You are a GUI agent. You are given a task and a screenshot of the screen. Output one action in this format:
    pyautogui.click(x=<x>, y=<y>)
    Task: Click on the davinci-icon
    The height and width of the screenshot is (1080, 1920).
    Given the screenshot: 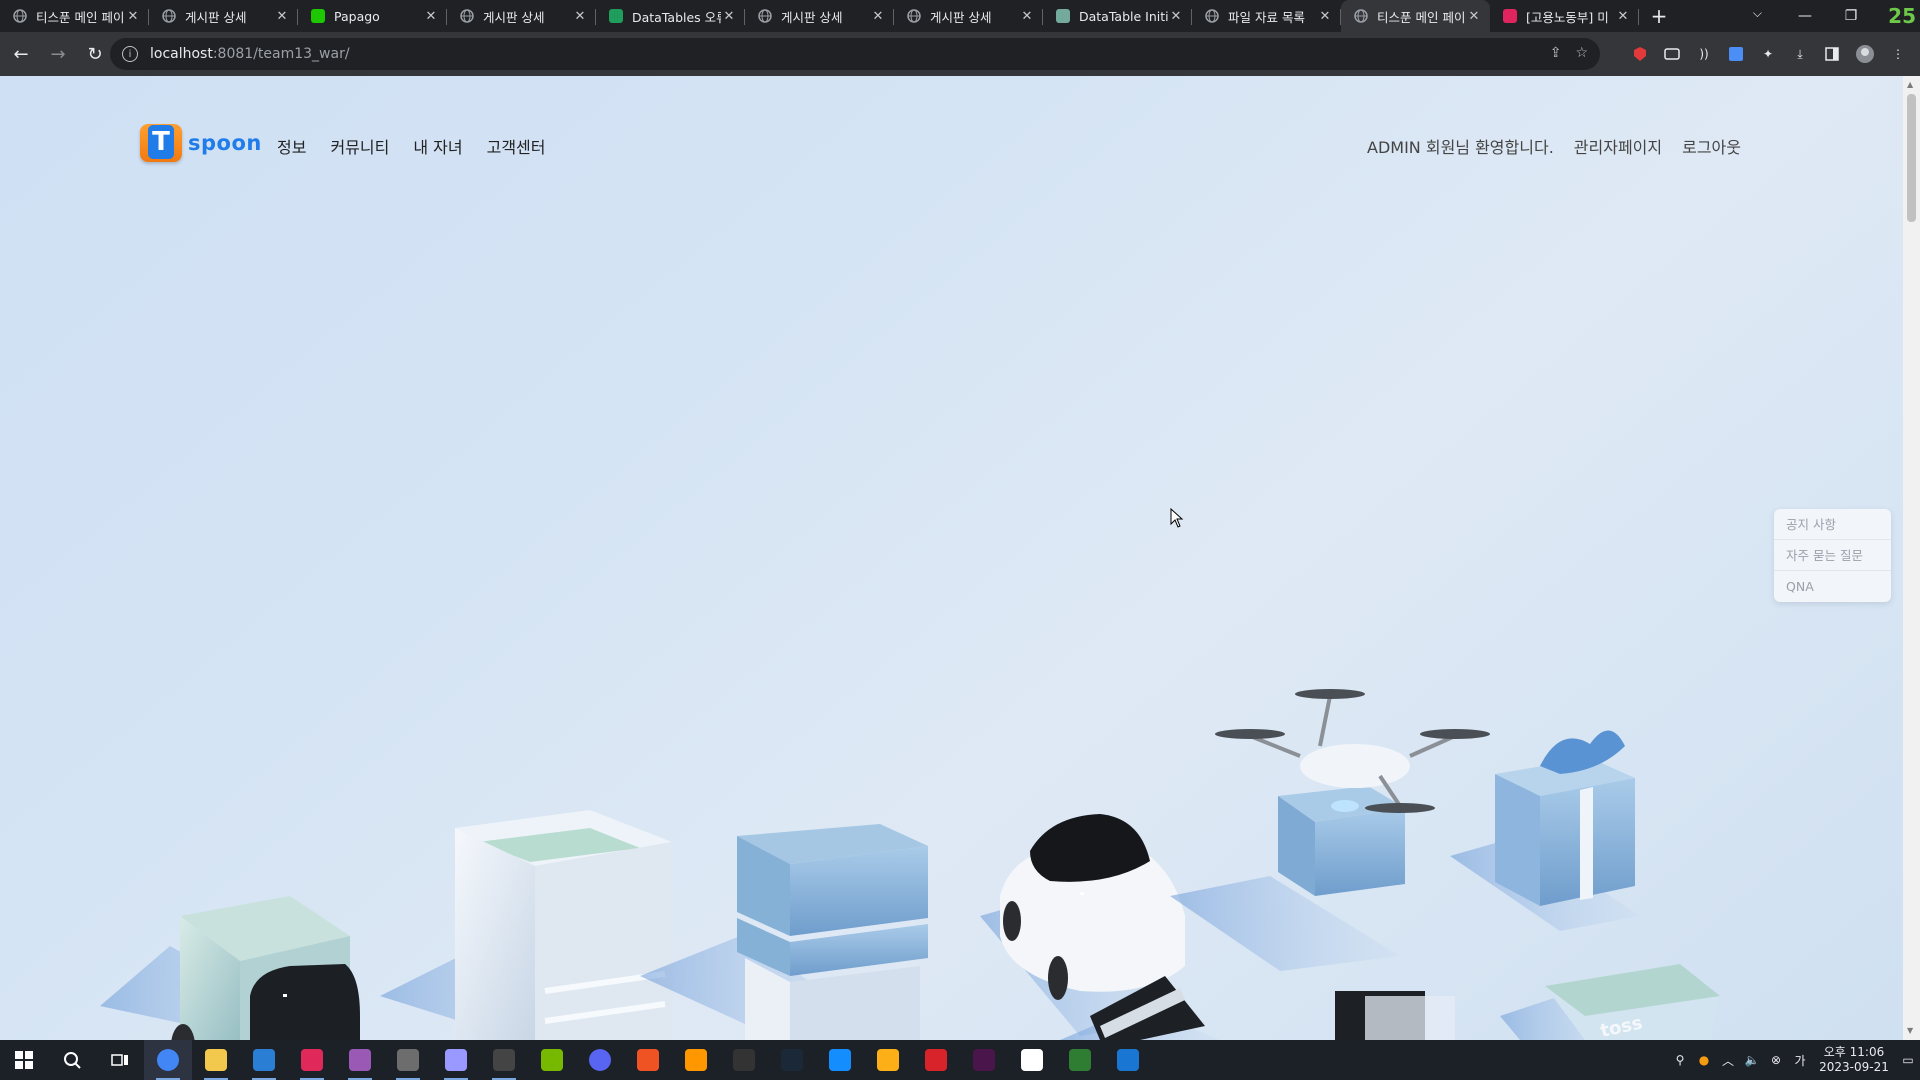 What is the action you would take?
    pyautogui.click(x=408, y=1060)
    